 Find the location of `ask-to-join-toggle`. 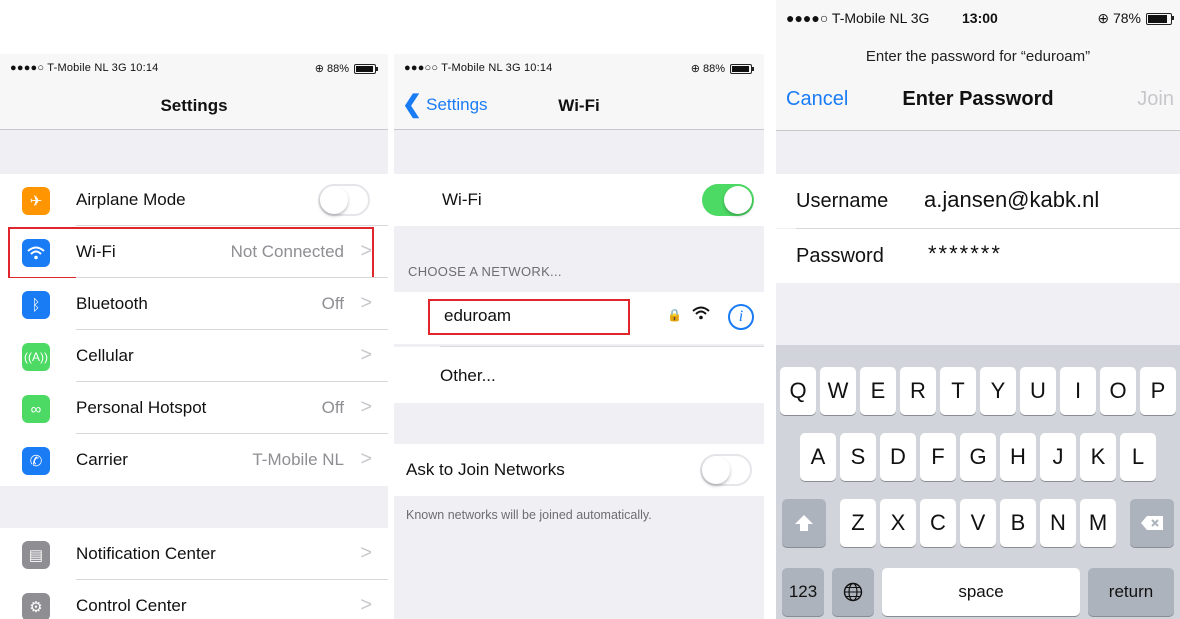

ask-to-join-toggle is located at coordinates (726, 470).